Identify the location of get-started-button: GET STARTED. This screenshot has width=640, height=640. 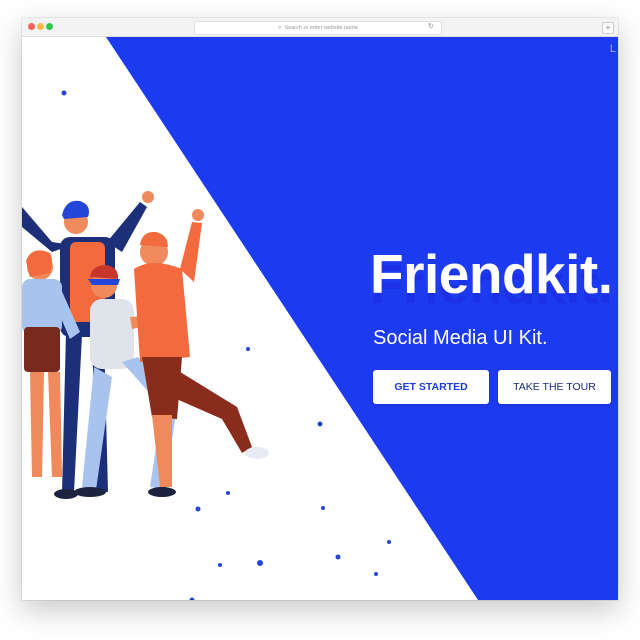
(431, 387).